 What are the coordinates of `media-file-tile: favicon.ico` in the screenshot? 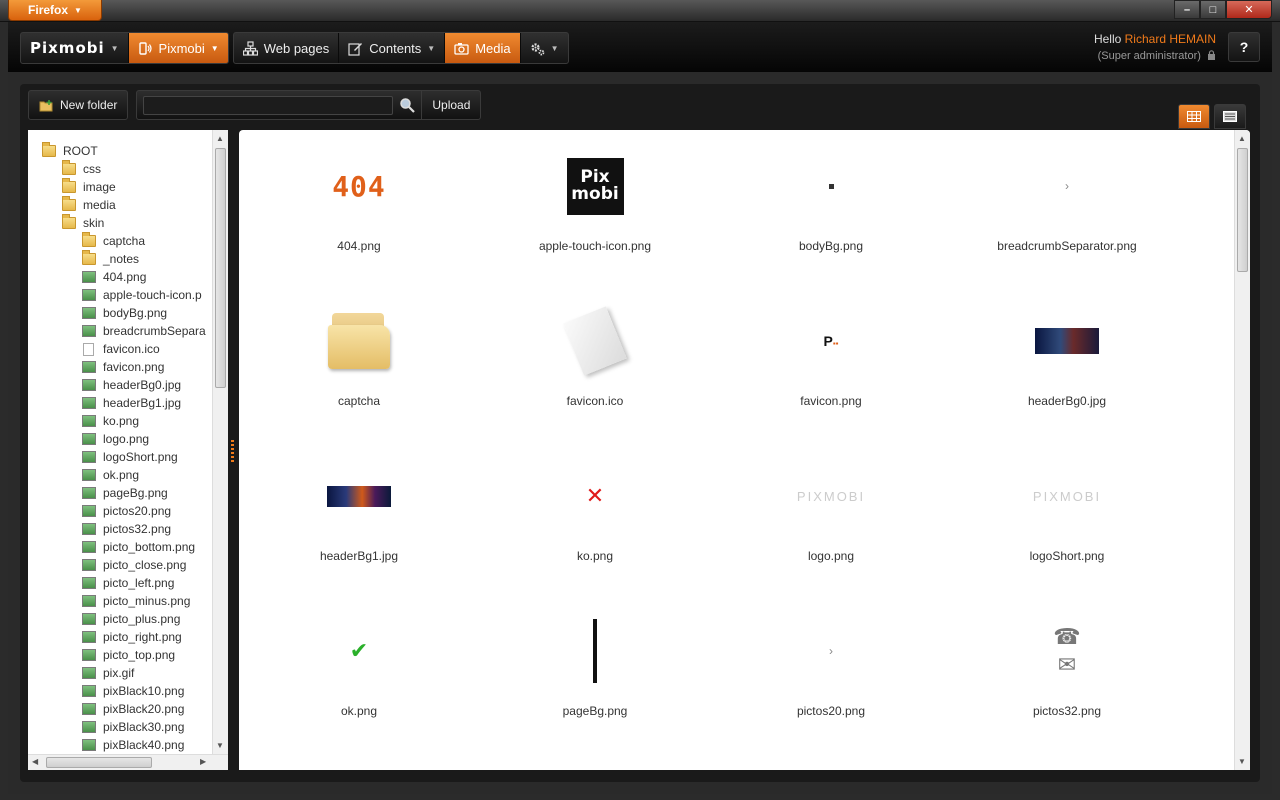 It's located at (595, 362).